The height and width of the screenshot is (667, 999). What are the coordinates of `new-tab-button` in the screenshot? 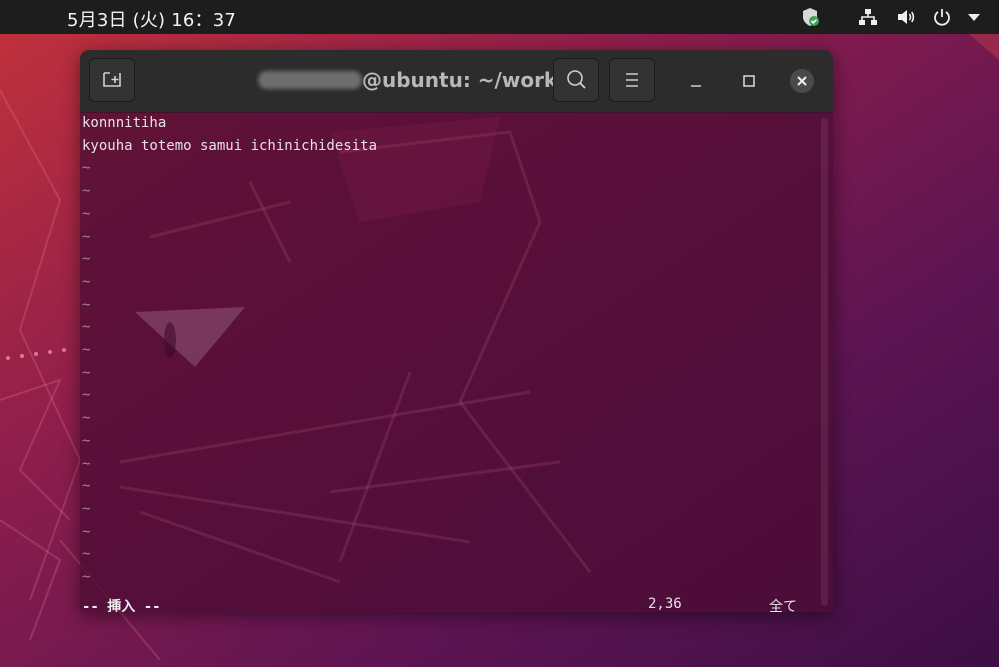 It's located at (112, 80).